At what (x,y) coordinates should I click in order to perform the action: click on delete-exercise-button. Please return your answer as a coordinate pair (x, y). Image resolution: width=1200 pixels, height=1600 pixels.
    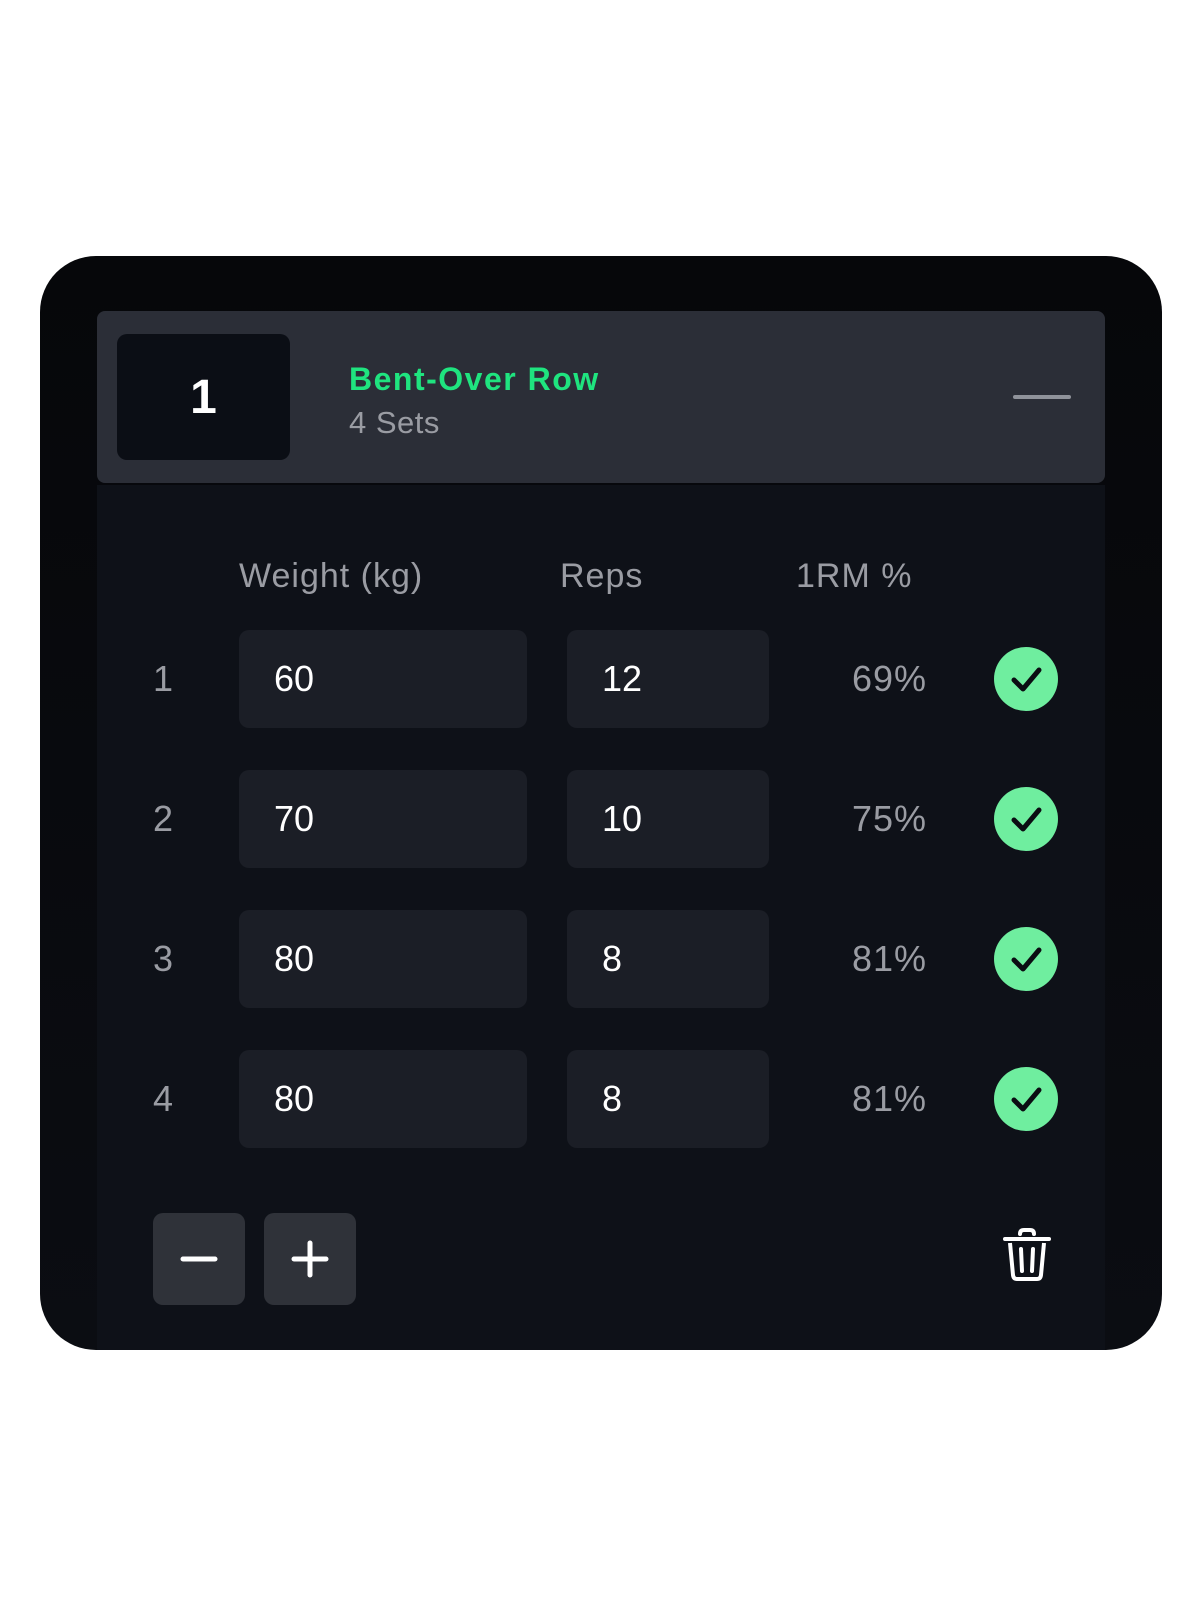
    Looking at the image, I should click on (1027, 1255).